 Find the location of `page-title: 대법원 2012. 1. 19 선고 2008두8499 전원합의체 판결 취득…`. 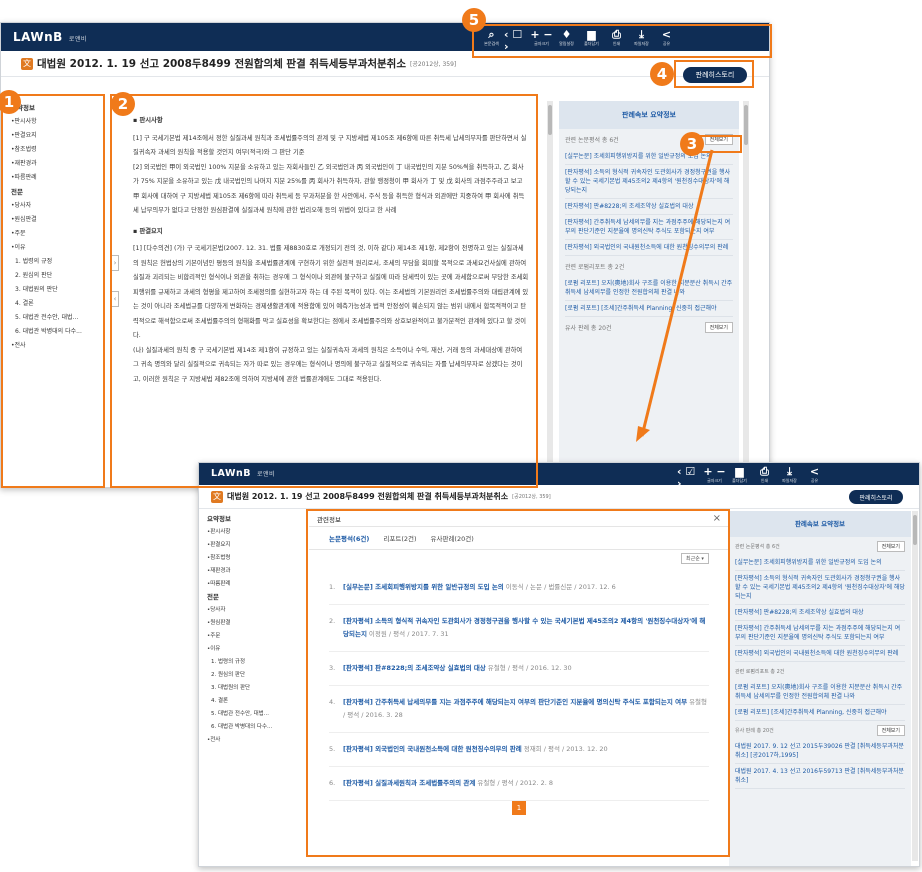

page-title: 대법원 2012. 1. 19 선고 2008두8499 전원합의체 판결 취득… is located at coordinates (221, 64).